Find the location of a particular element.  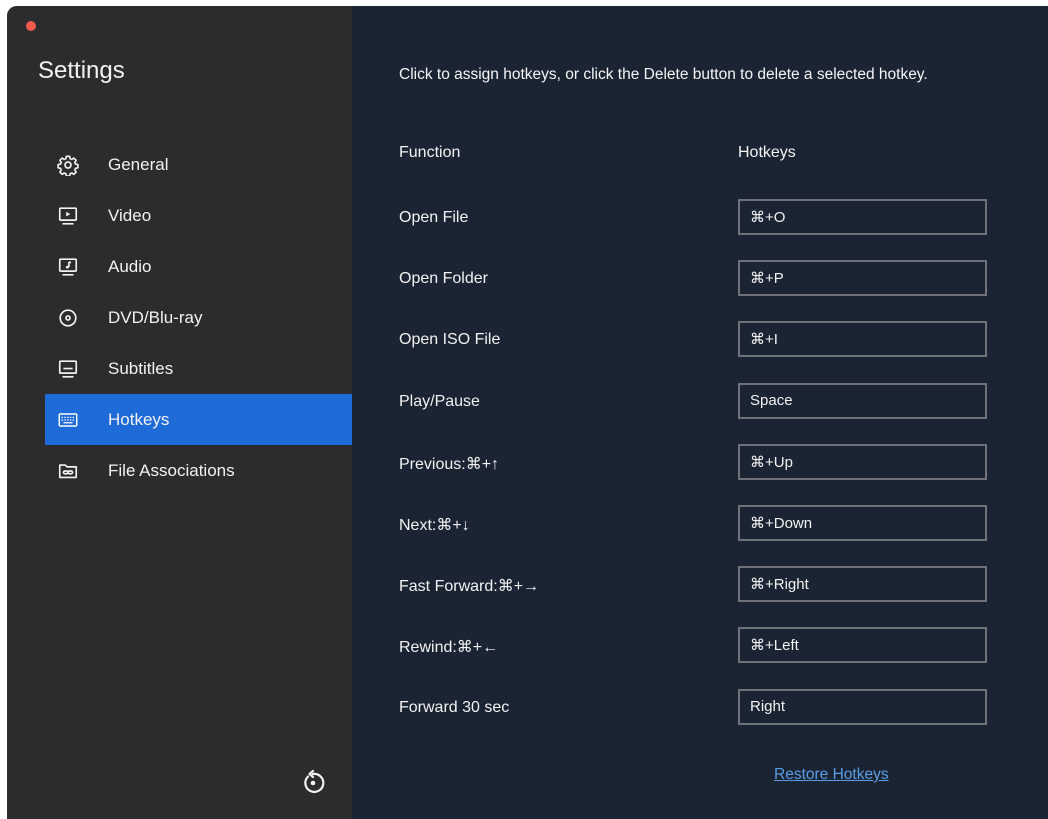

sidebar-item-file-associations: File Associations is located at coordinates (198, 470).